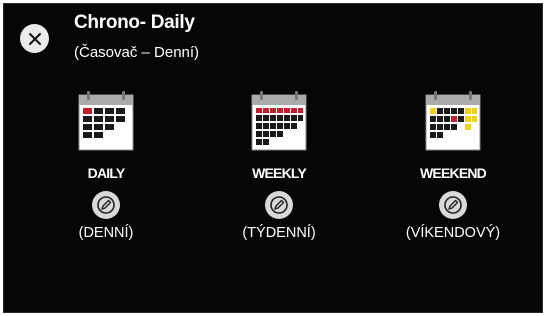 The height and width of the screenshot is (316, 546). I want to click on close-icon, so click(34, 38).